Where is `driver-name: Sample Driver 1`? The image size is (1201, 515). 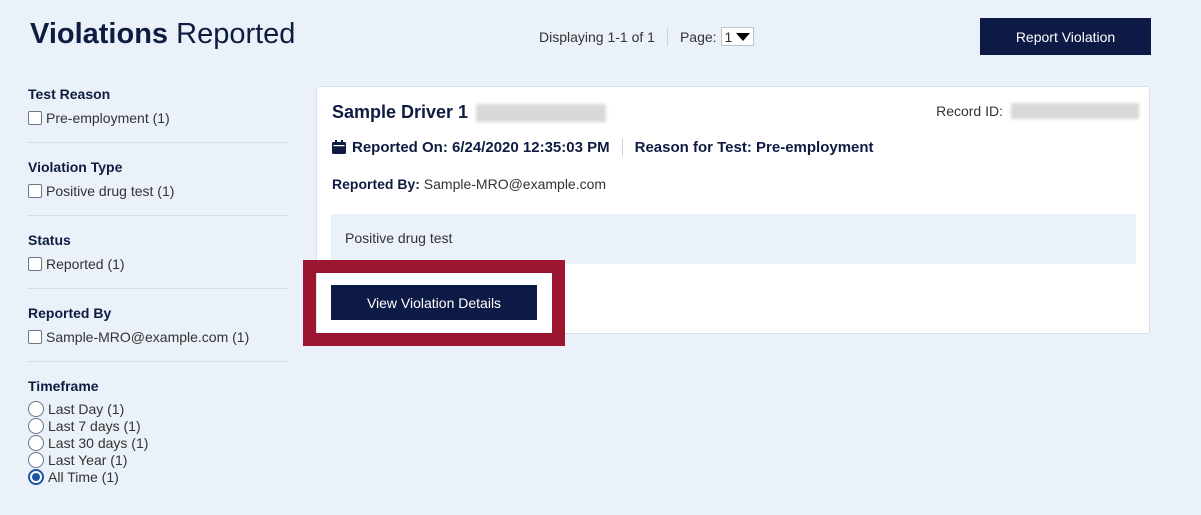 driver-name: Sample Driver 1 is located at coordinates (469, 112).